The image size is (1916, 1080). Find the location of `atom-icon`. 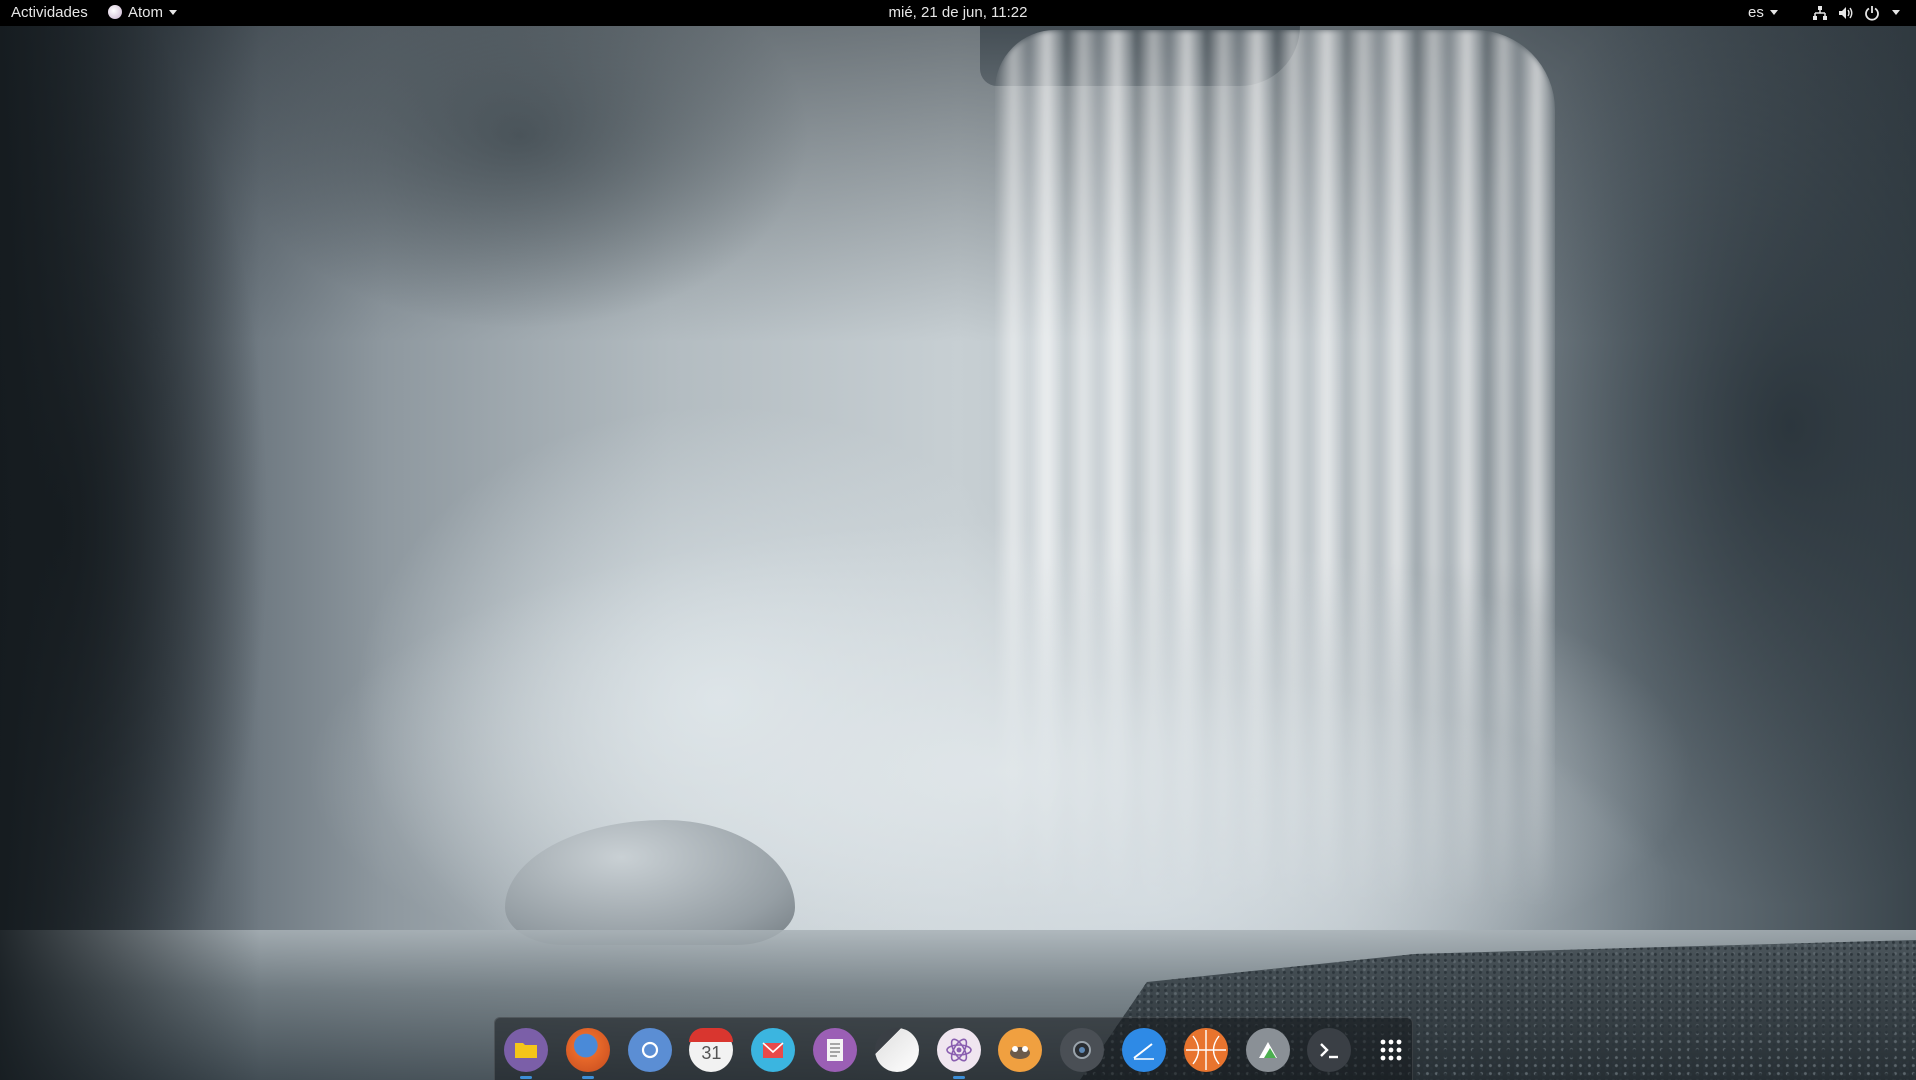

atom-icon is located at coordinates (958, 1050).